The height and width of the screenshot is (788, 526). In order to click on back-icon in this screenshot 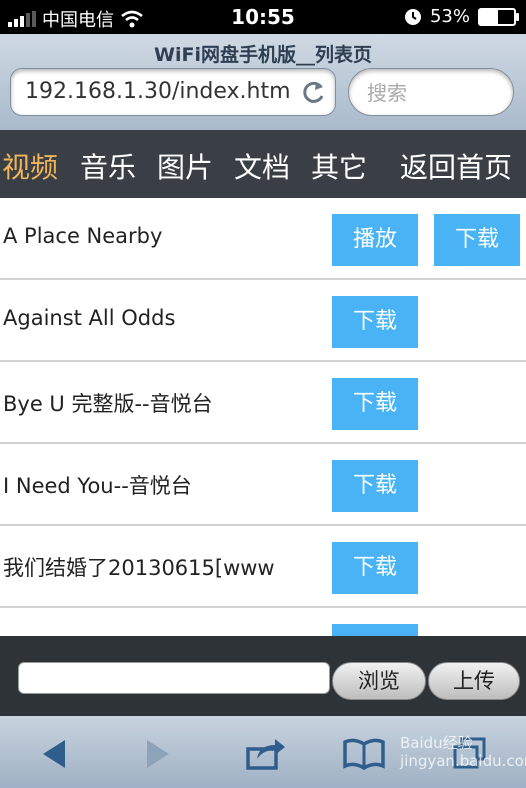, I will do `click(54, 754)`.